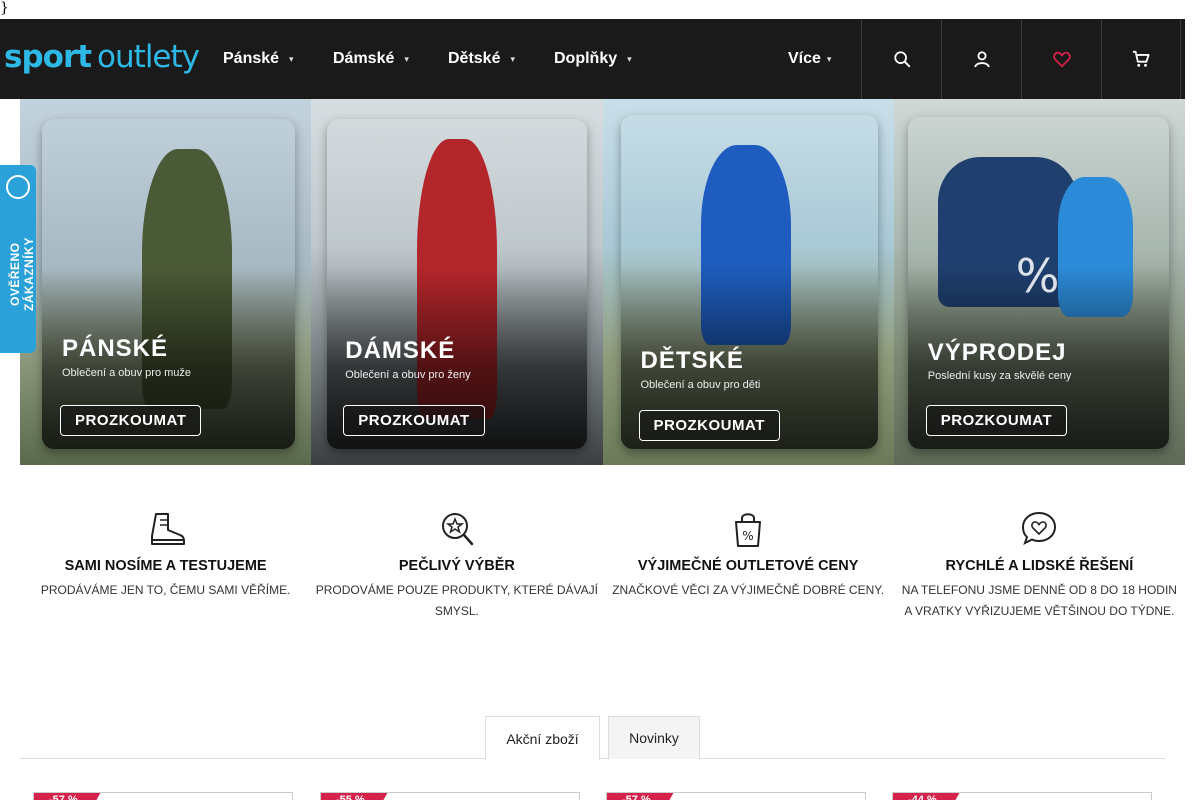 This screenshot has width=1200, height=800. I want to click on tab-novinky: Novinky, so click(654, 737).